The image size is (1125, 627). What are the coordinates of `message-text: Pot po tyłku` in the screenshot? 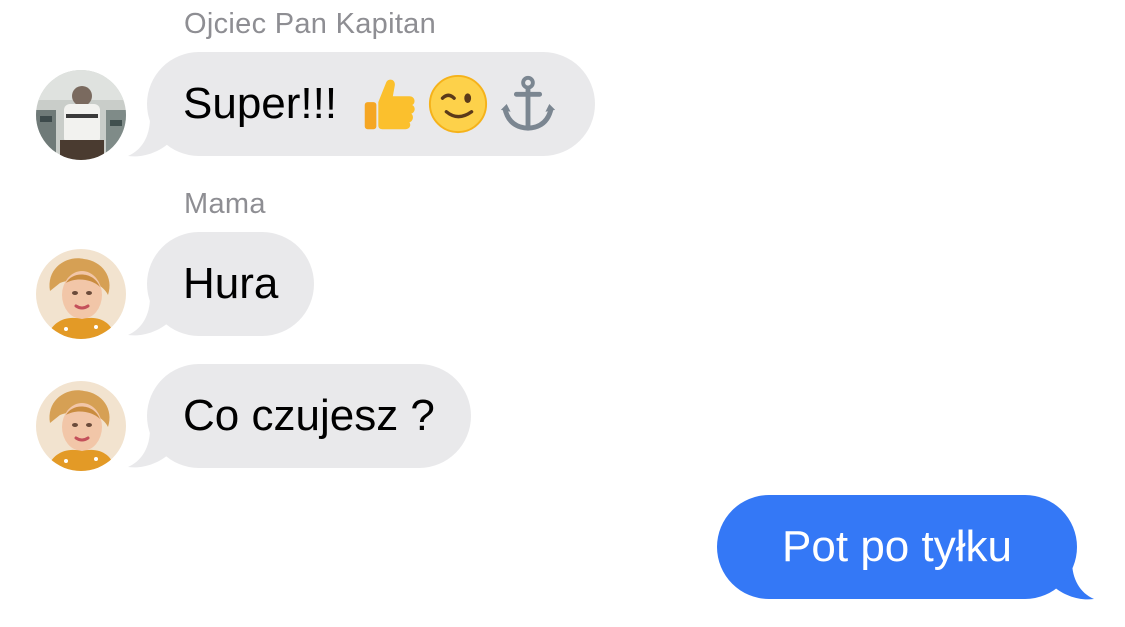 It's located at (897, 546).